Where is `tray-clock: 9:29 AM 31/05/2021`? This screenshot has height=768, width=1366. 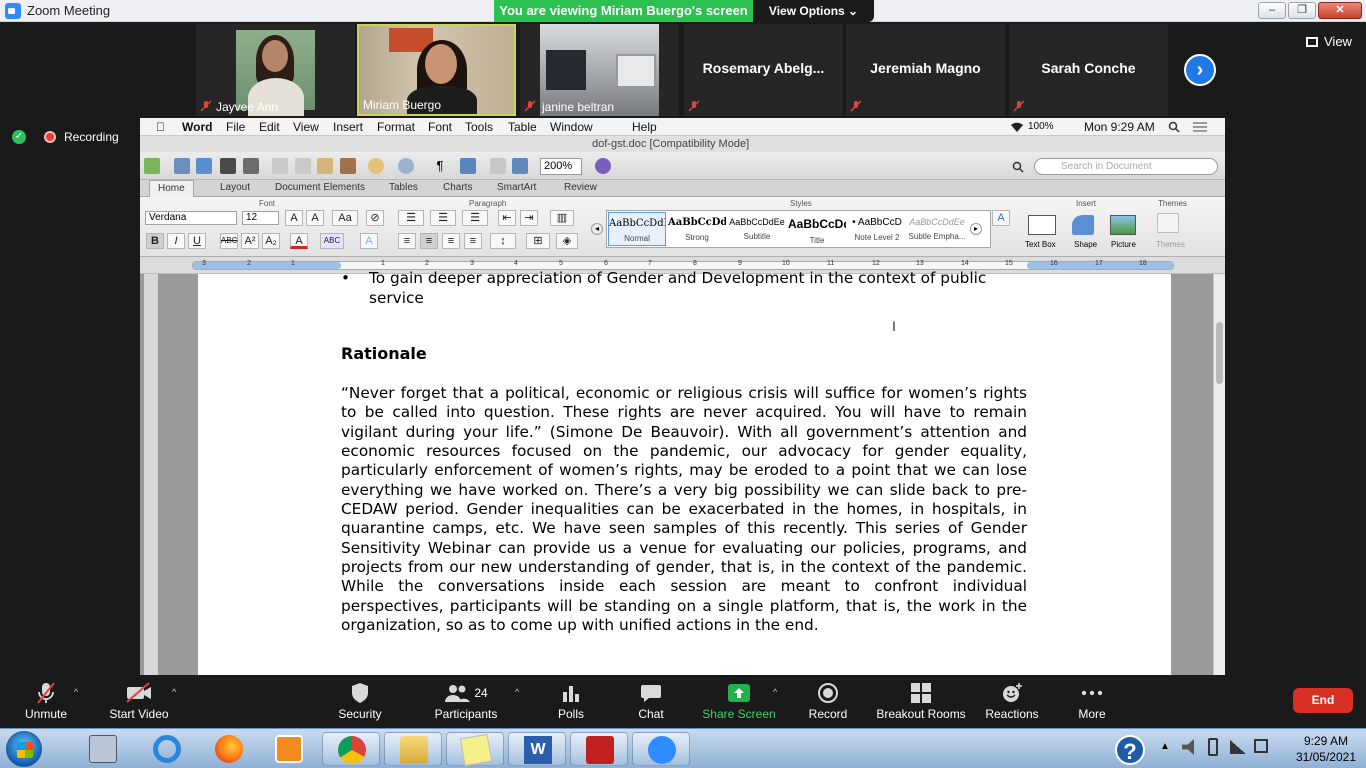
tray-clock: 9:29 AM 31/05/2021 is located at coordinates (1326, 749).